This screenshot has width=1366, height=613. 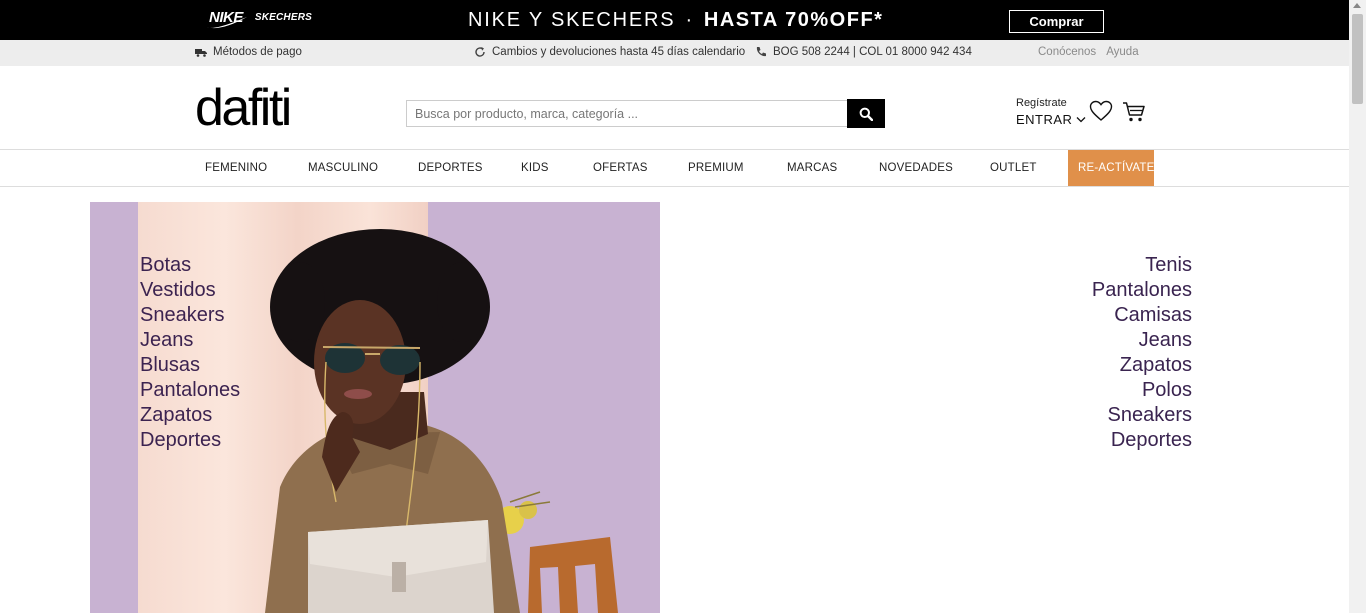 I want to click on payment-methods-label: Métodos de pago, so click(x=257, y=52).